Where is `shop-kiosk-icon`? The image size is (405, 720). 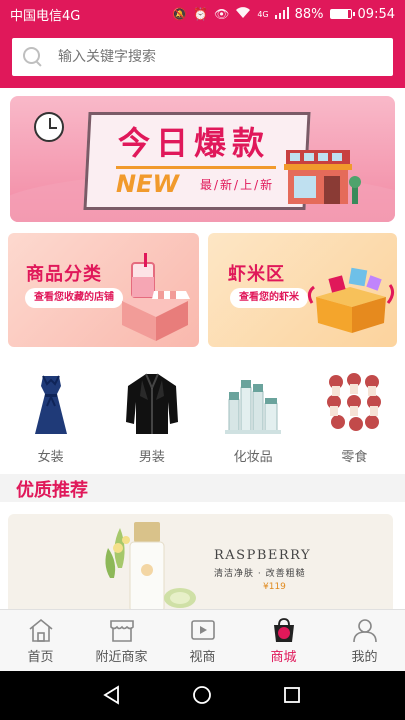 shop-kiosk-icon is located at coordinates (156, 297).